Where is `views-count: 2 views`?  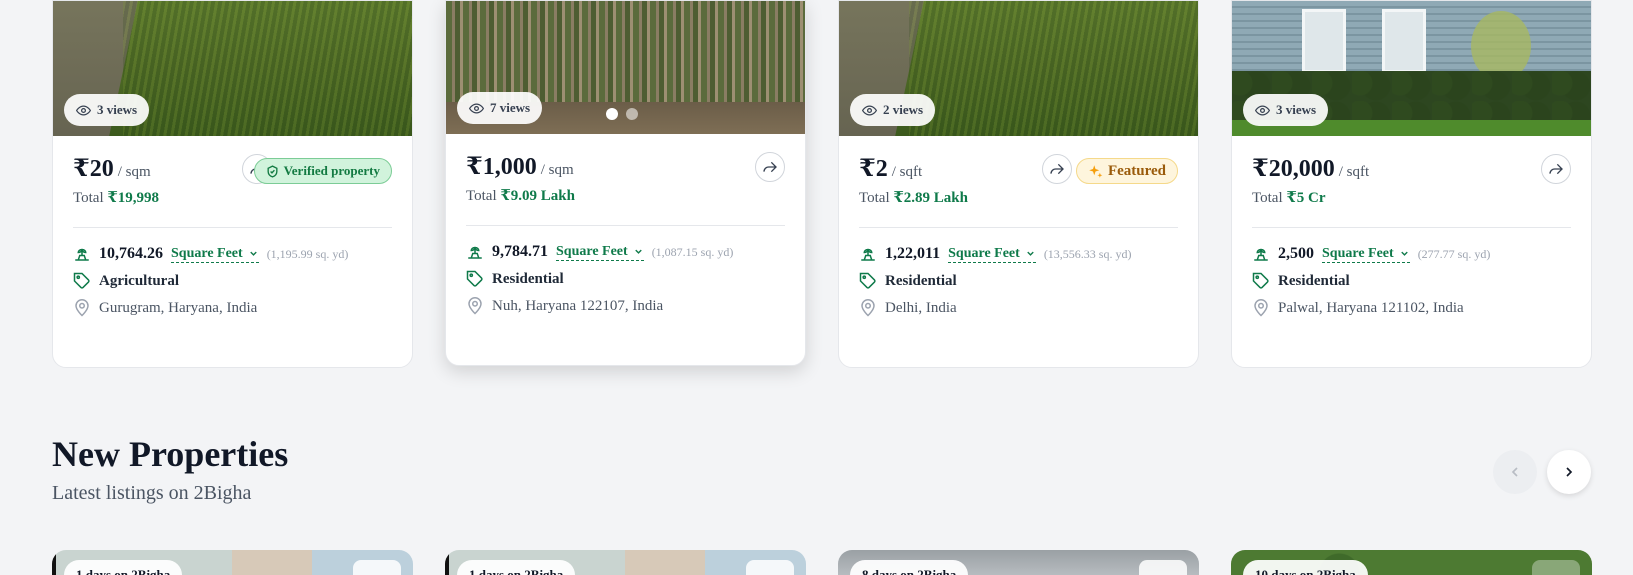 views-count: 2 views is located at coordinates (903, 109).